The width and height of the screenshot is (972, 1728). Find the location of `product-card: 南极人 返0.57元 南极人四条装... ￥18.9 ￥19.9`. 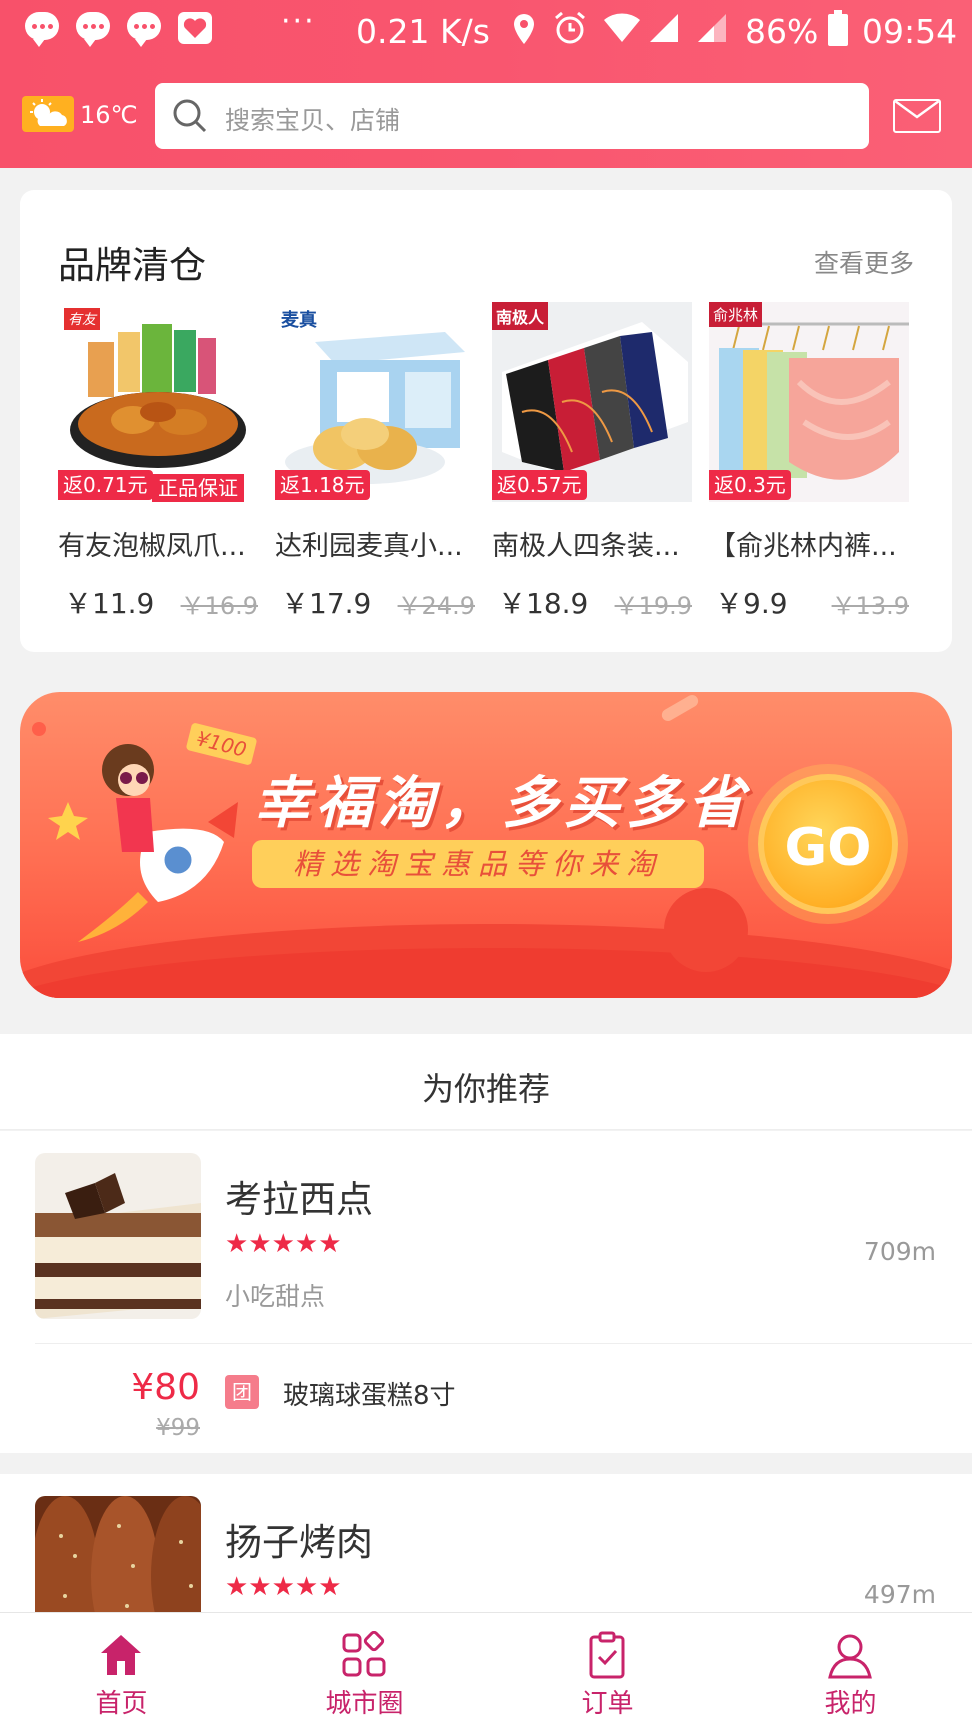

product-card: 南极人 返0.57元 南极人四条装... ￥18.9 ￥19.9 is located at coordinates (592, 461).